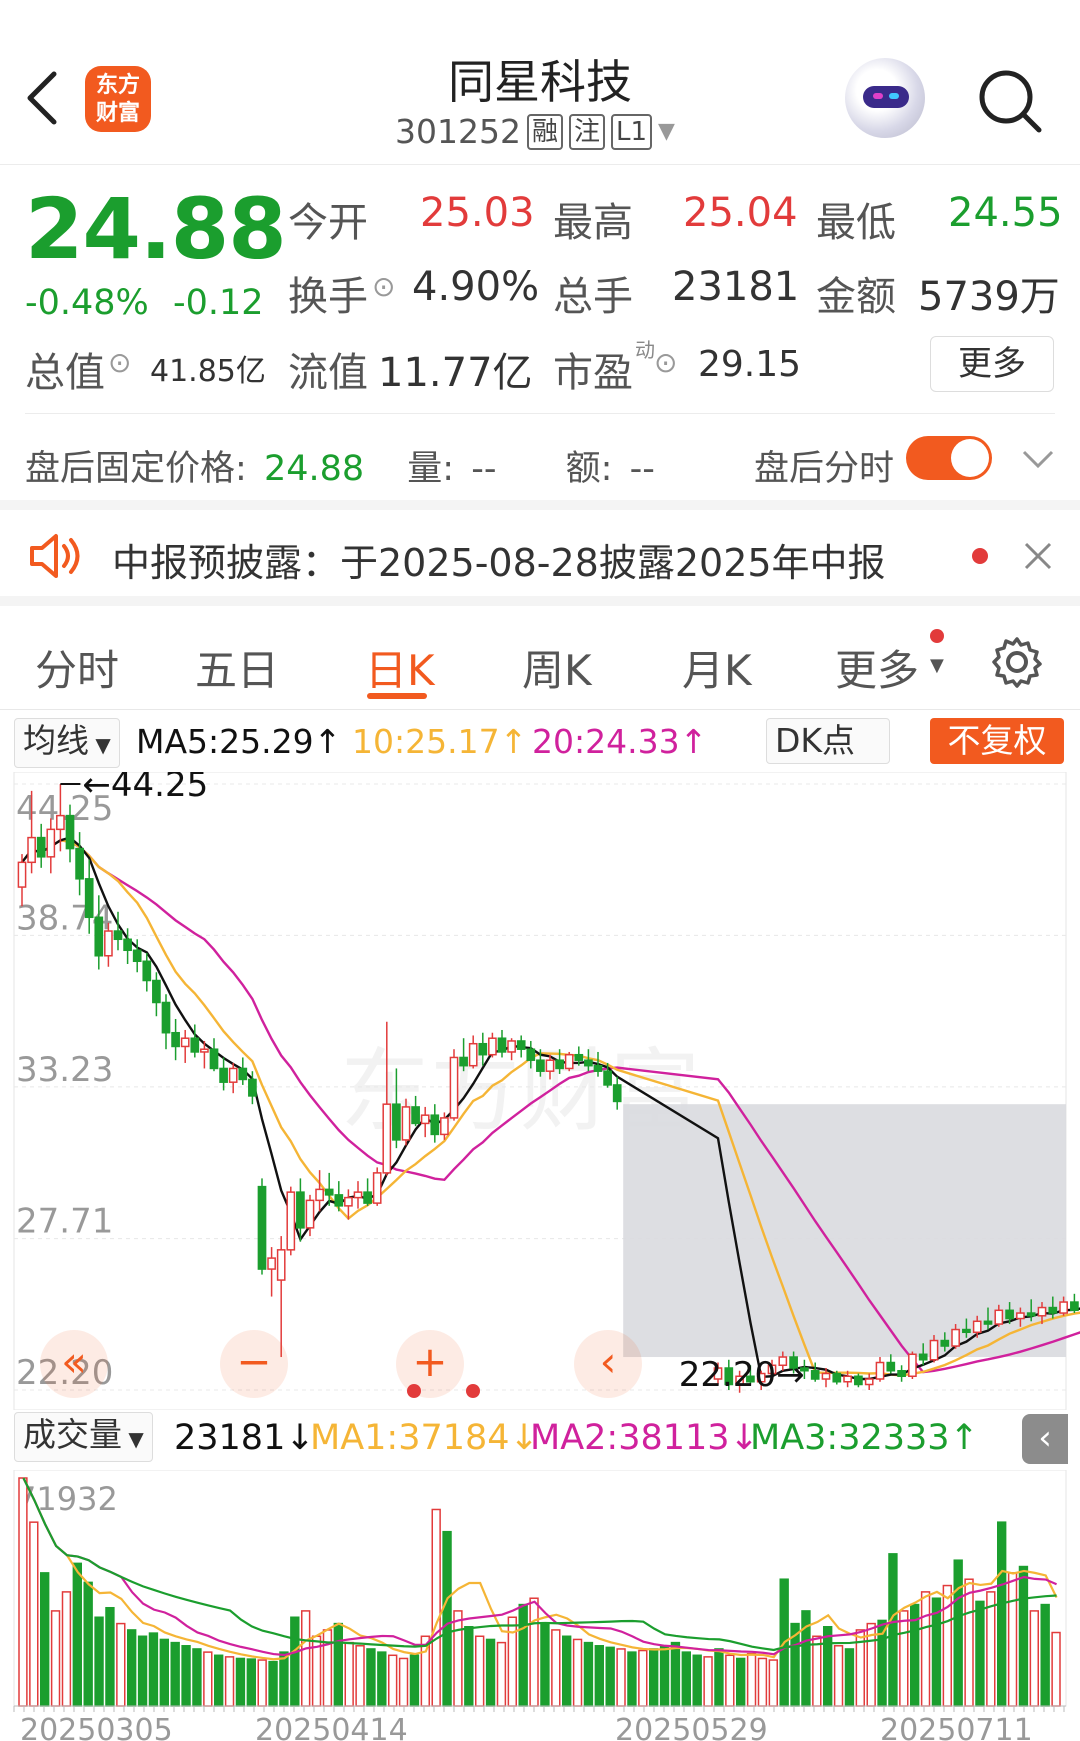 Image resolution: width=1080 pixels, height=1741 pixels. What do you see at coordinates (949, 458) in the screenshot?
I see `after-hours-toggle` at bounding box center [949, 458].